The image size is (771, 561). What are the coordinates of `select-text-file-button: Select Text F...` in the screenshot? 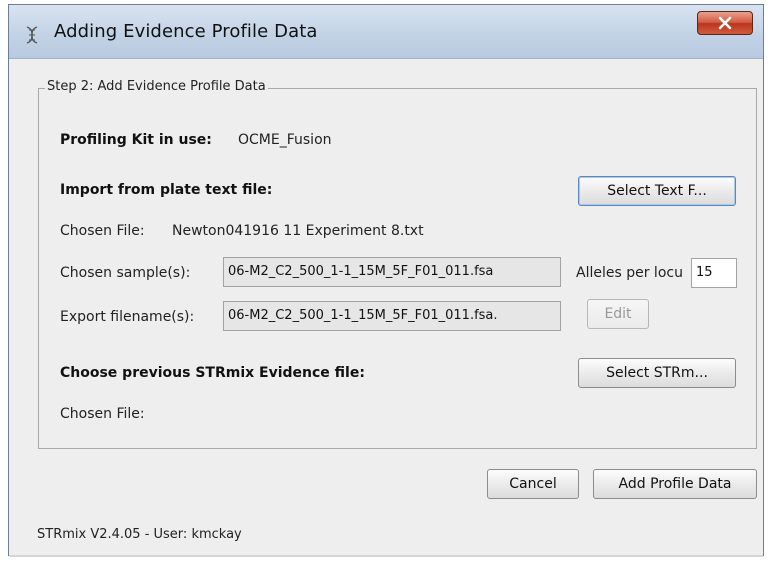 It's located at (657, 191).